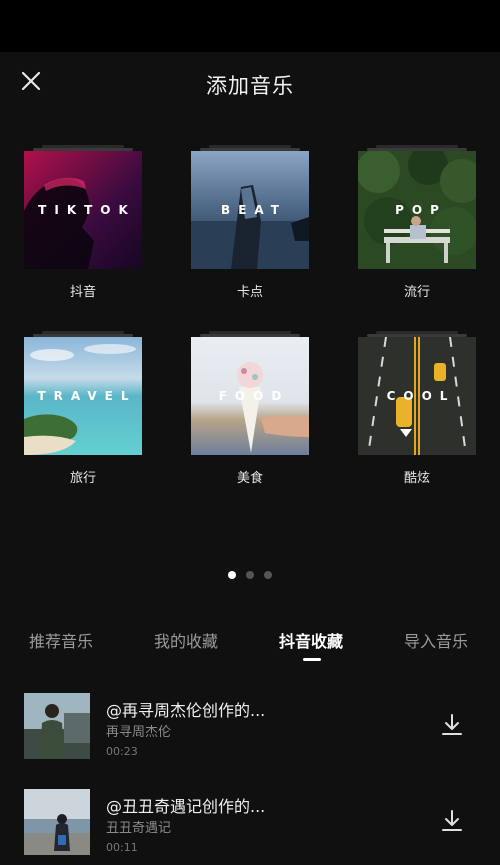  Describe the element at coordinates (186, 640) in the screenshot. I see `tab-my-favorites: 我的收藏` at that location.